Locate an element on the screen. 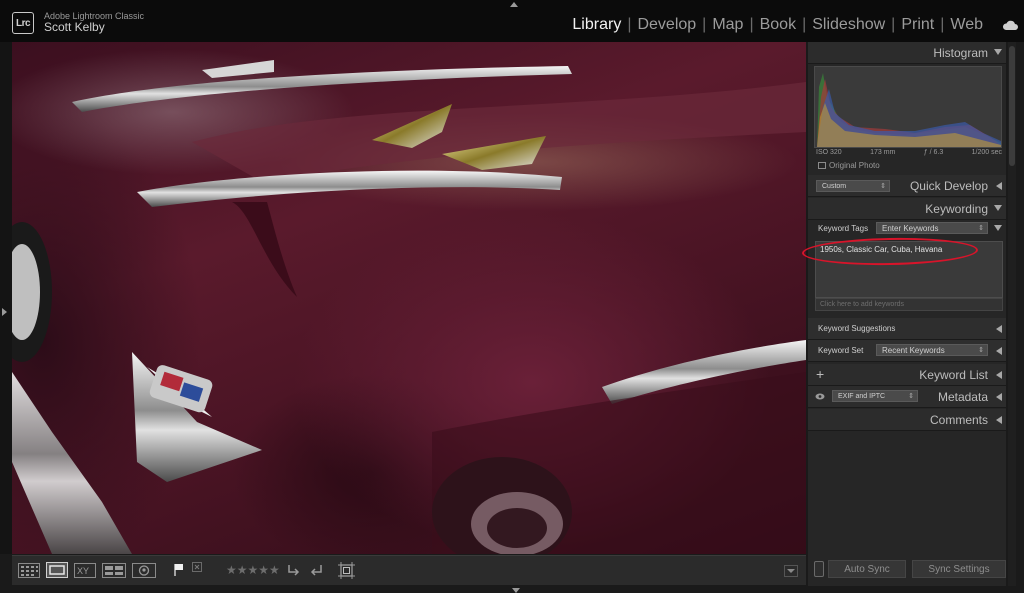 The width and height of the screenshot is (1024, 593). focal-length-value: 173 mm is located at coordinates (883, 152).